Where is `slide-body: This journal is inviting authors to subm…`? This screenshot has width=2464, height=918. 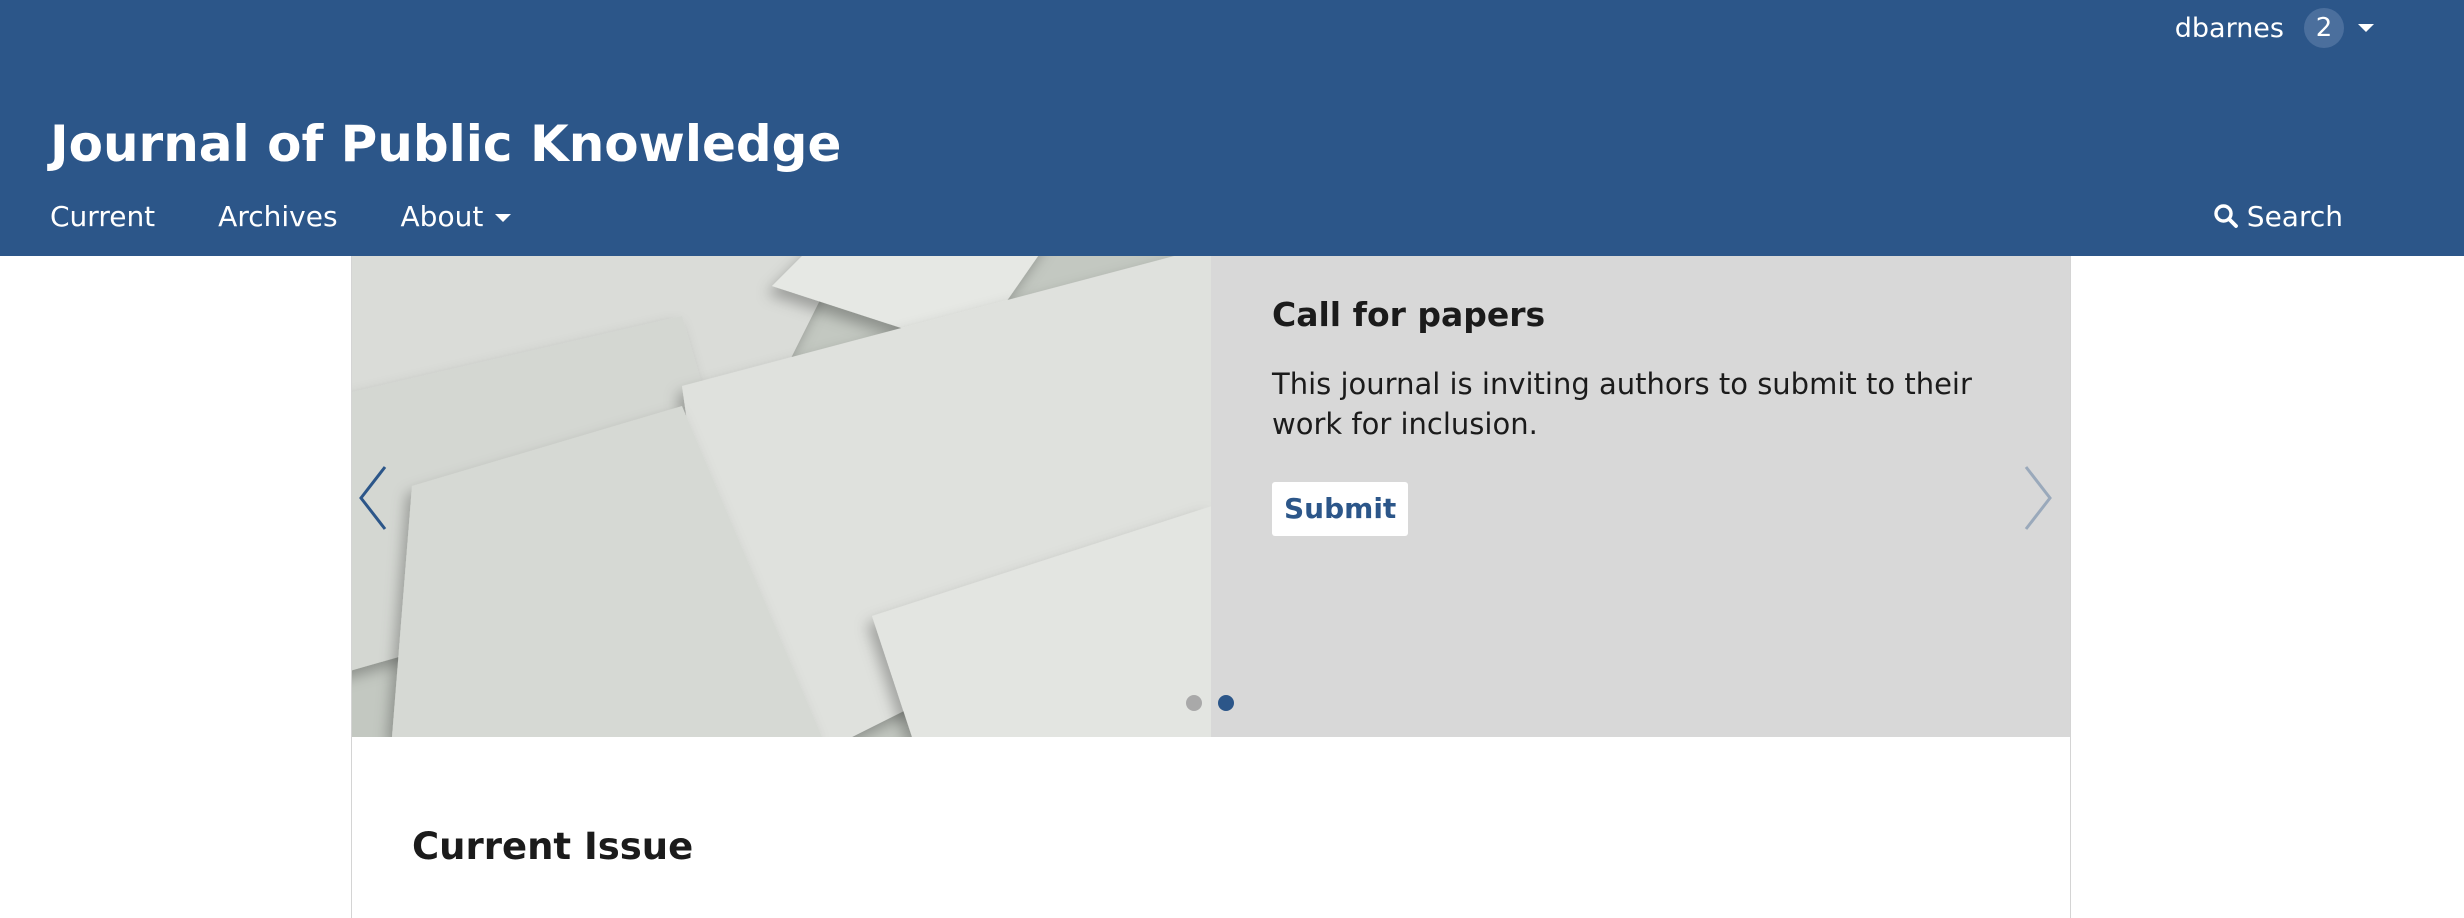 slide-body: This journal is inviting authors to subm… is located at coordinates (1622, 404).